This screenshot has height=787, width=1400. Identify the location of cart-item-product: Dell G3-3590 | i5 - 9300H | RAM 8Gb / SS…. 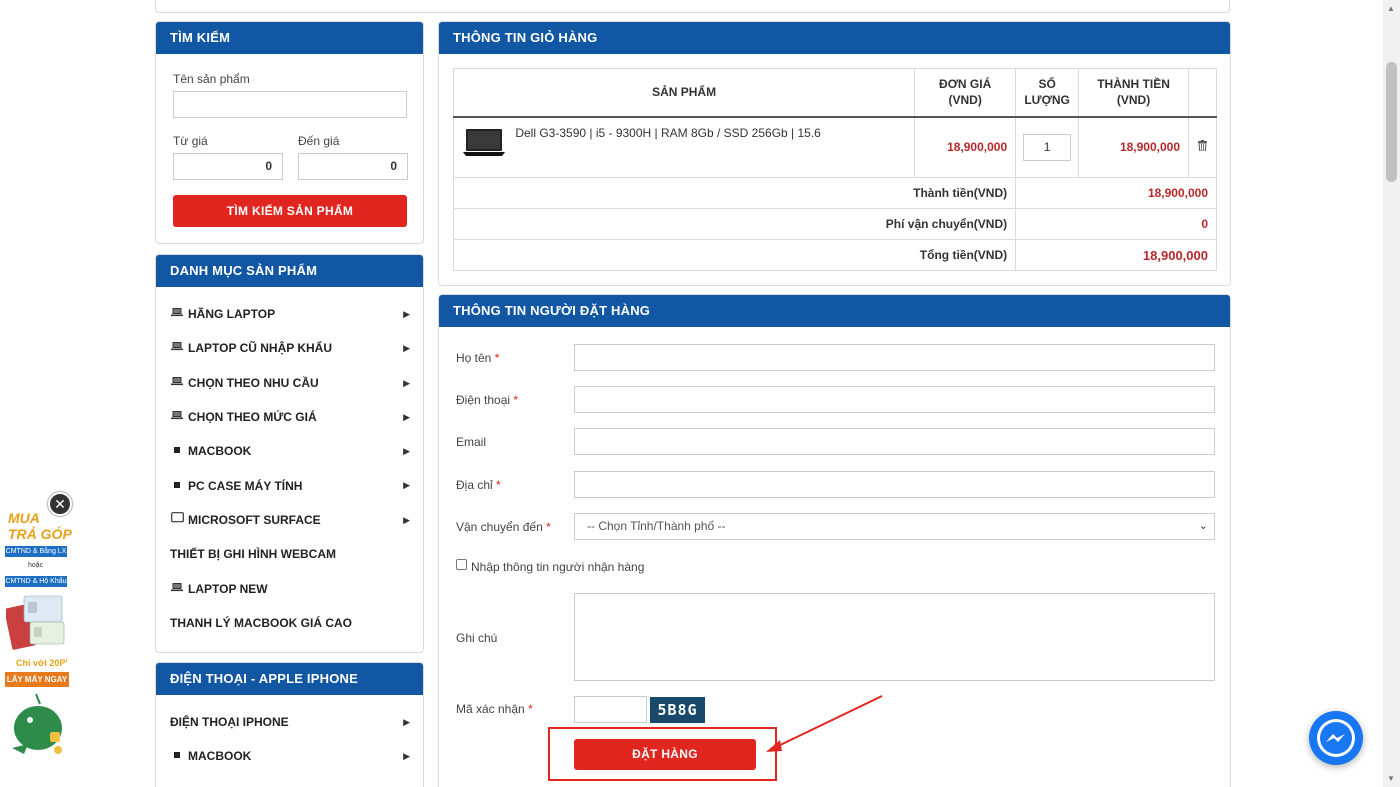
(684, 147).